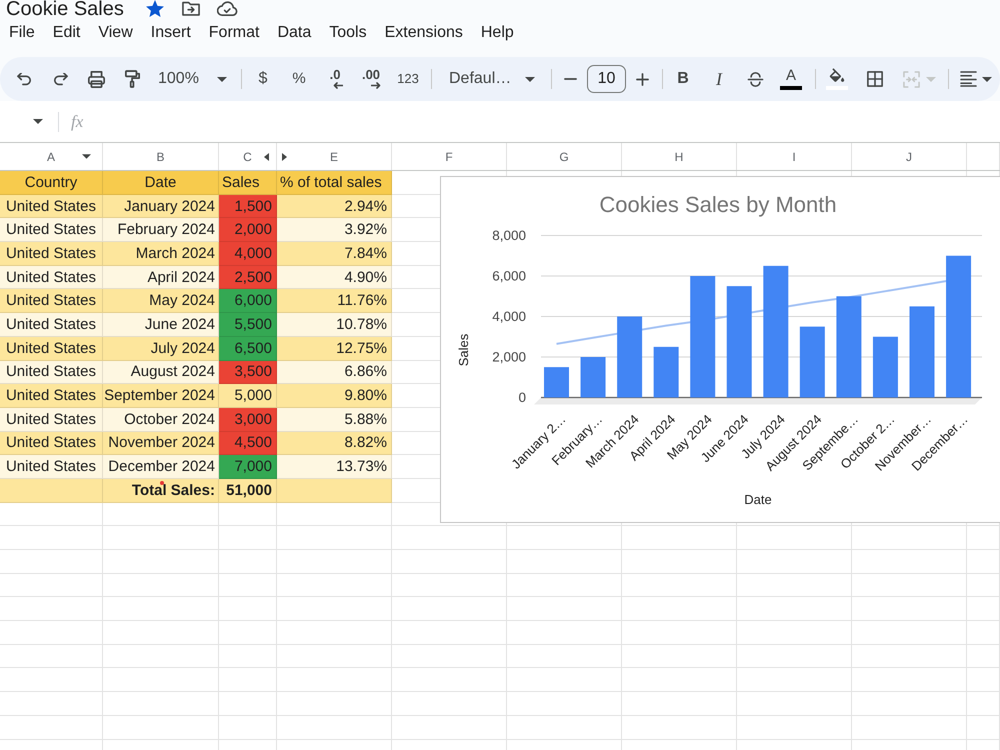 This screenshot has height=750, width=1000. What do you see at coordinates (22, 33) in the screenshot?
I see `menu-item: File` at bounding box center [22, 33].